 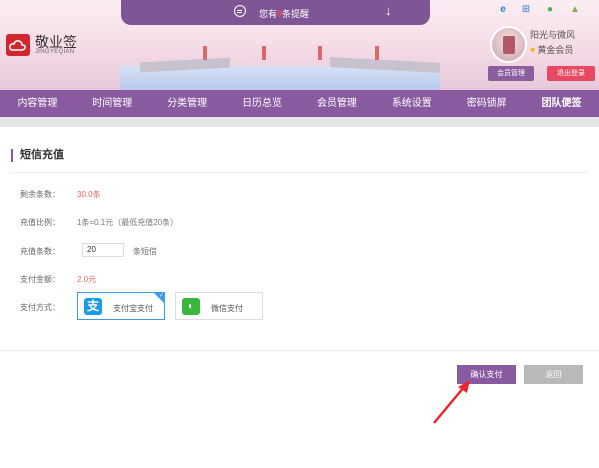 What do you see at coordinates (561, 103) in the screenshot?
I see `nav-item-team: 团队便签` at bounding box center [561, 103].